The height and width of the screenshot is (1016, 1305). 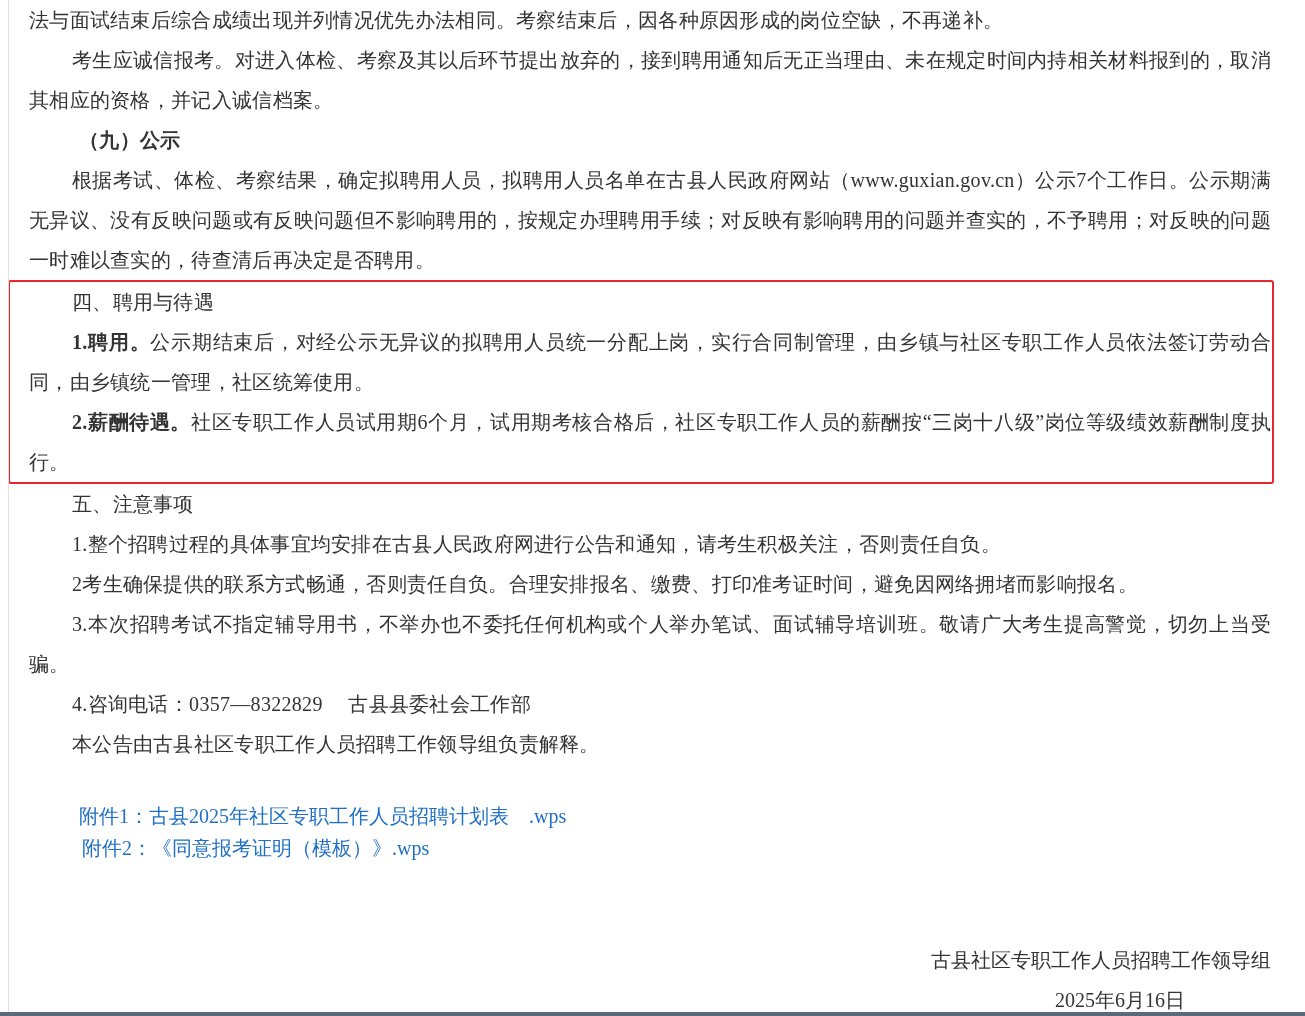 I want to click on paragraph-text: 1.聘用。公示期结束后，对经公示无异议的拟聘用人员统一分配上岗，实行合同制管理，由乡镇与社区专职工作人员依法签订劳动合同，由乡镇统一管理，社区统筹使用。, so click(x=650, y=362).